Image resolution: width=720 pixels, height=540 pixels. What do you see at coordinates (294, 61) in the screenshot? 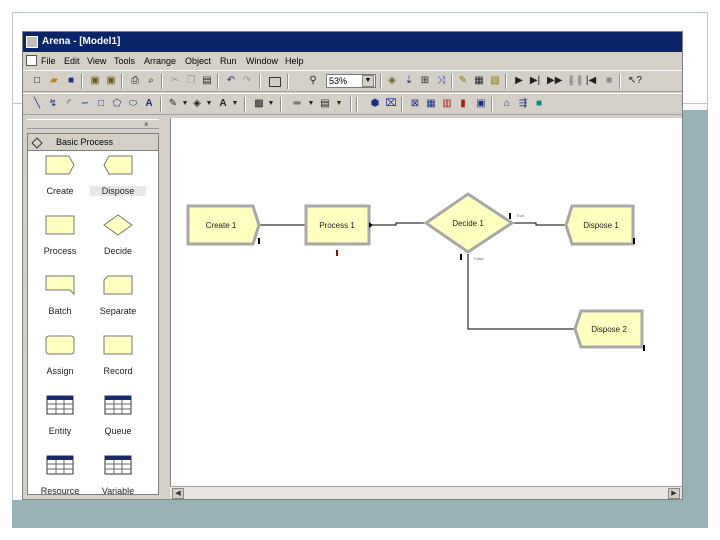
I see `menu-help: Help` at bounding box center [294, 61].